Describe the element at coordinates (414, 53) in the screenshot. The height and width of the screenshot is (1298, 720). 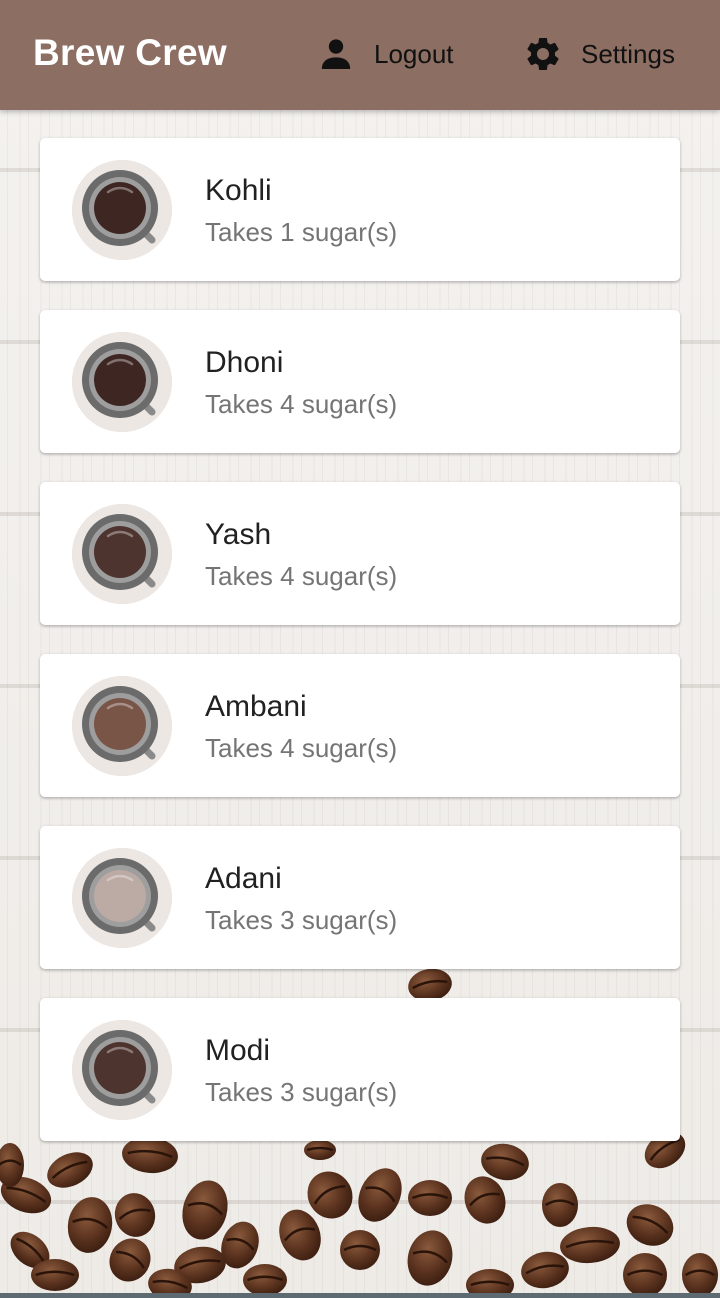
I see `logout-label: Logout` at that location.